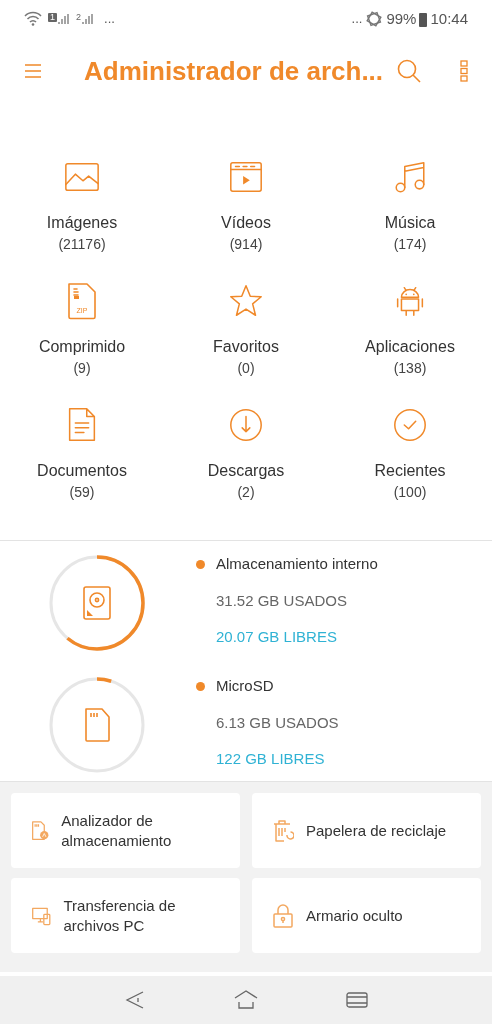 The width and height of the screenshot is (492, 1024). What do you see at coordinates (246, 329) in the screenshot?
I see `category-tile: Favoritos (0)` at bounding box center [246, 329].